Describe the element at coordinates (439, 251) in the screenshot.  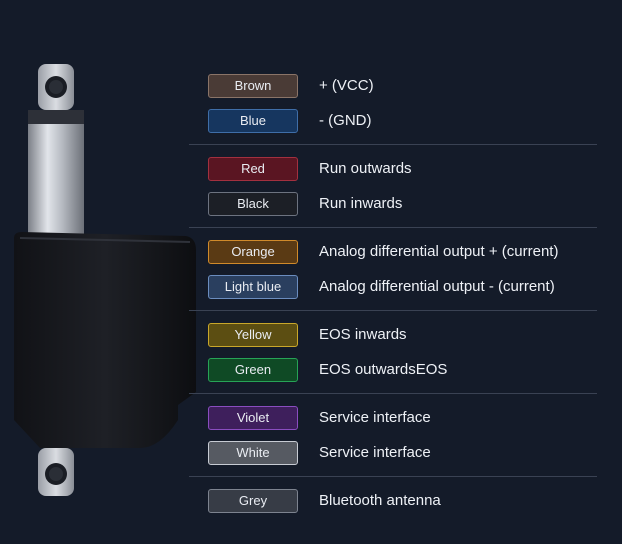
I see `wire-function-label: Analog differential output + (current)` at that location.